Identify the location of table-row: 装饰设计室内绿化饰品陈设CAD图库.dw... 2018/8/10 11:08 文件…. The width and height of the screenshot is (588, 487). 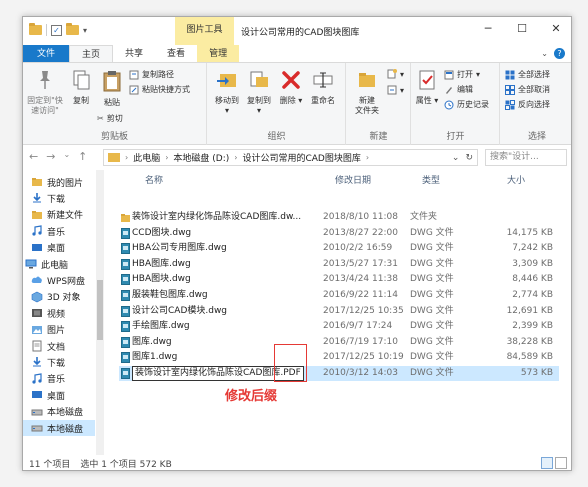
(339, 217).